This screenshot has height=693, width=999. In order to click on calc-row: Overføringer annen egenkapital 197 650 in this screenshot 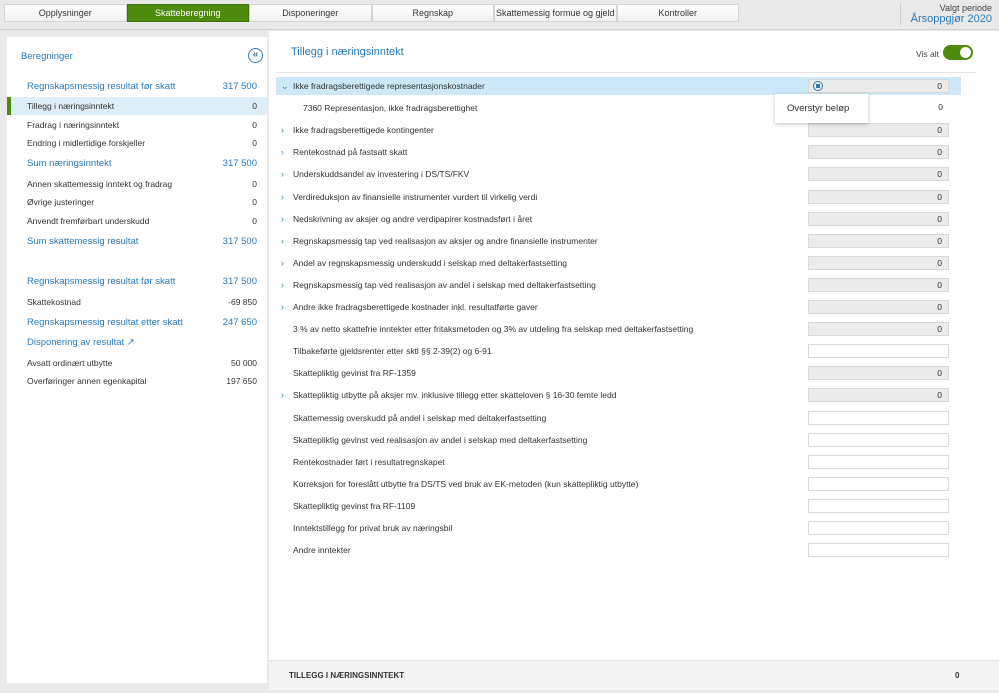, I will do `click(137, 381)`.